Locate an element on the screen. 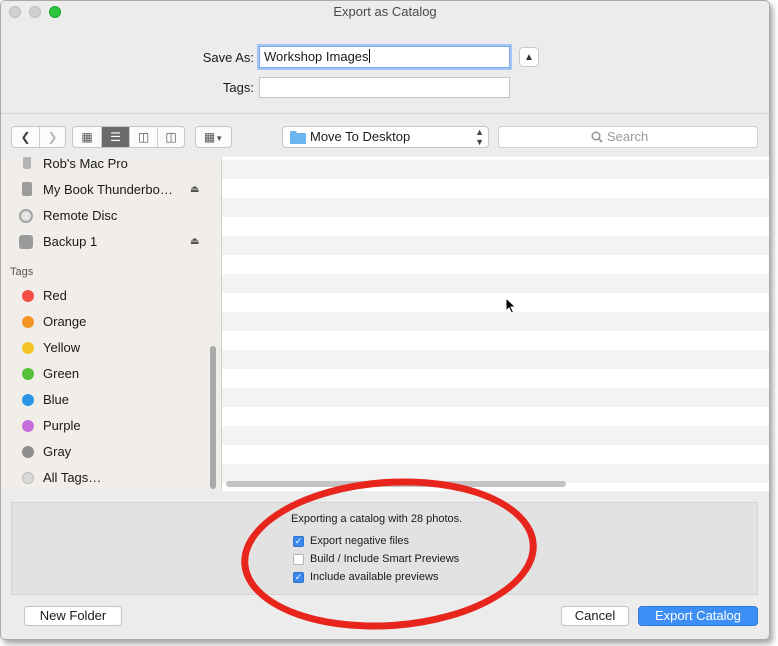 The width and height of the screenshot is (778, 646). arrange-grid-icon: ▦ is located at coordinates (209, 137).